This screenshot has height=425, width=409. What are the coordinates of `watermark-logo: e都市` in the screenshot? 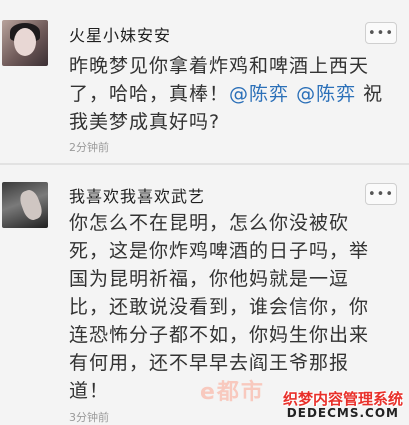 It's located at (232, 392).